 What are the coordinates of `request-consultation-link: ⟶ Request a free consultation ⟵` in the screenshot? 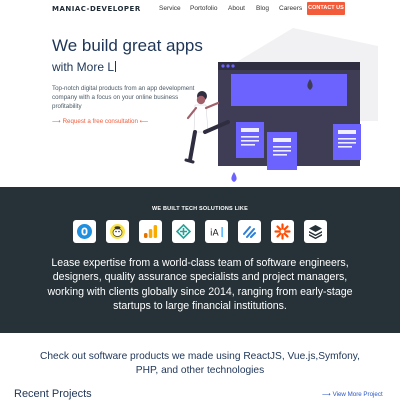 It's located at (100, 121).